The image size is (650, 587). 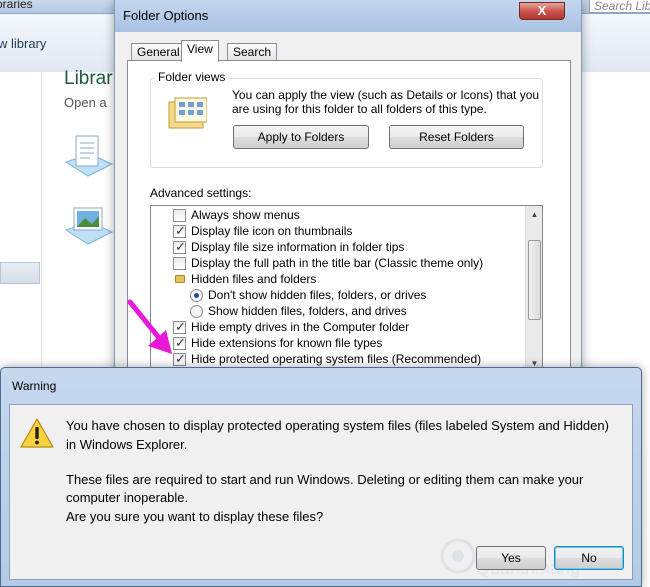 What do you see at coordinates (200, 51) in the screenshot?
I see `tab-view: View` at bounding box center [200, 51].